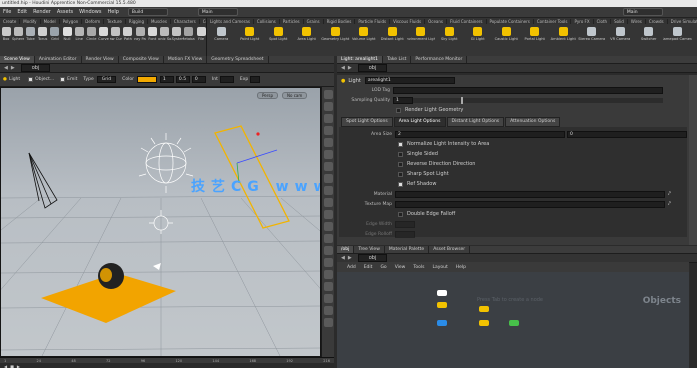 This screenshot has width=697, height=368. Describe the element at coordinates (582, 21) in the screenshot. I see `shelf-right-tab-11: Pyro FX` at that location.